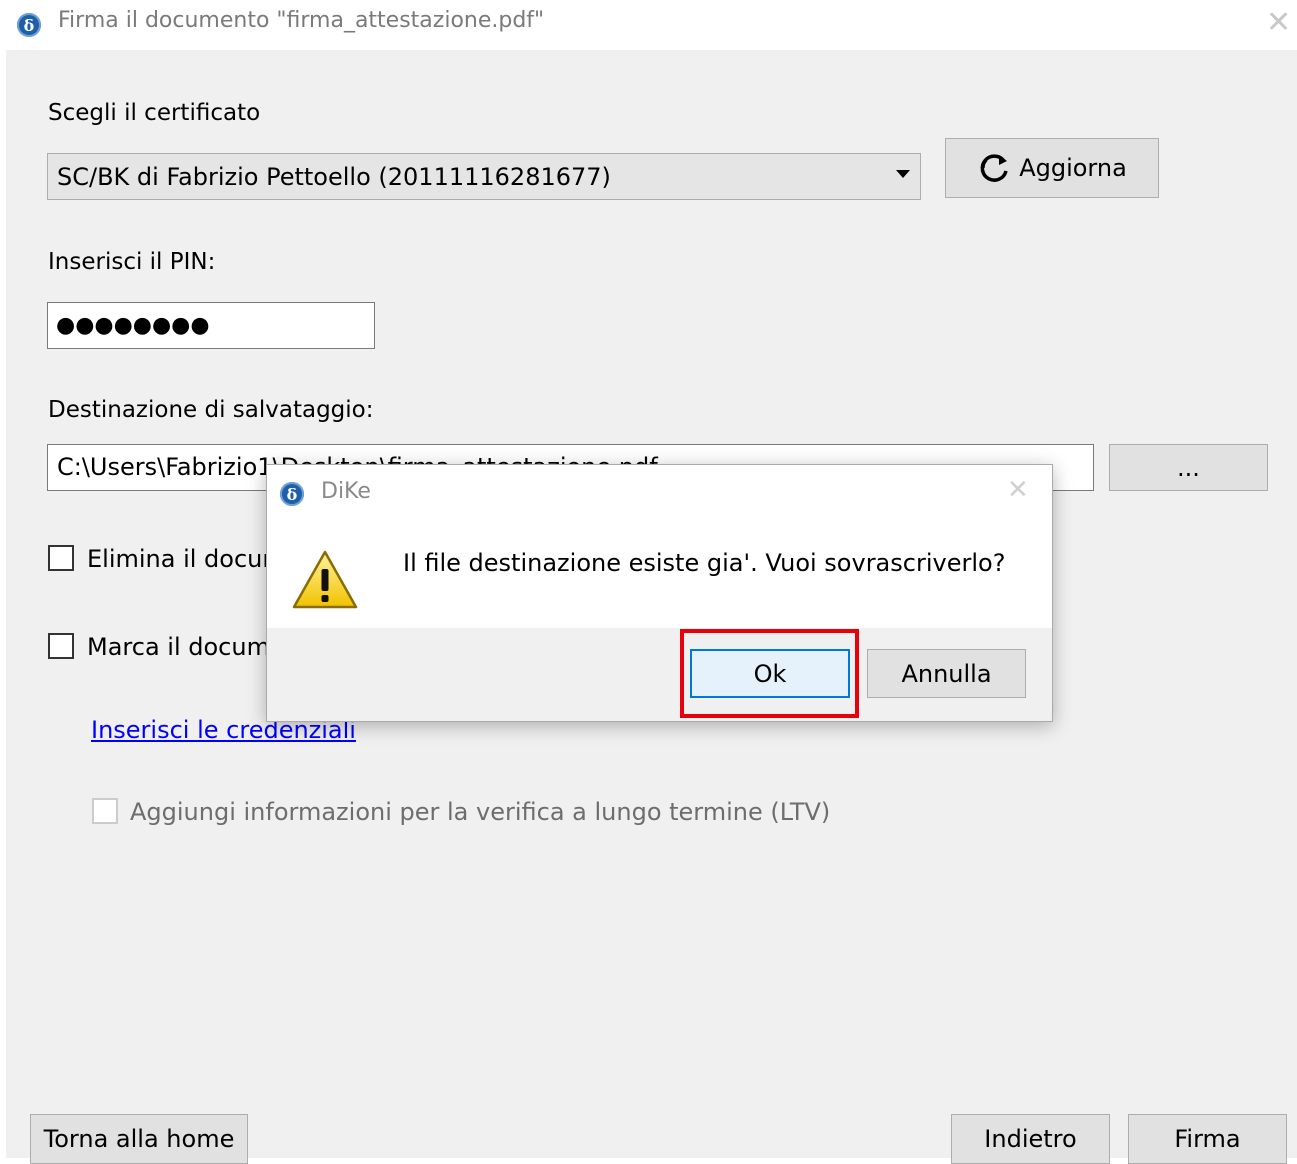 The width and height of the screenshot is (1297, 1164). Describe the element at coordinates (1018, 490) in the screenshot. I see `dialog-close-icon: ✕` at that location.